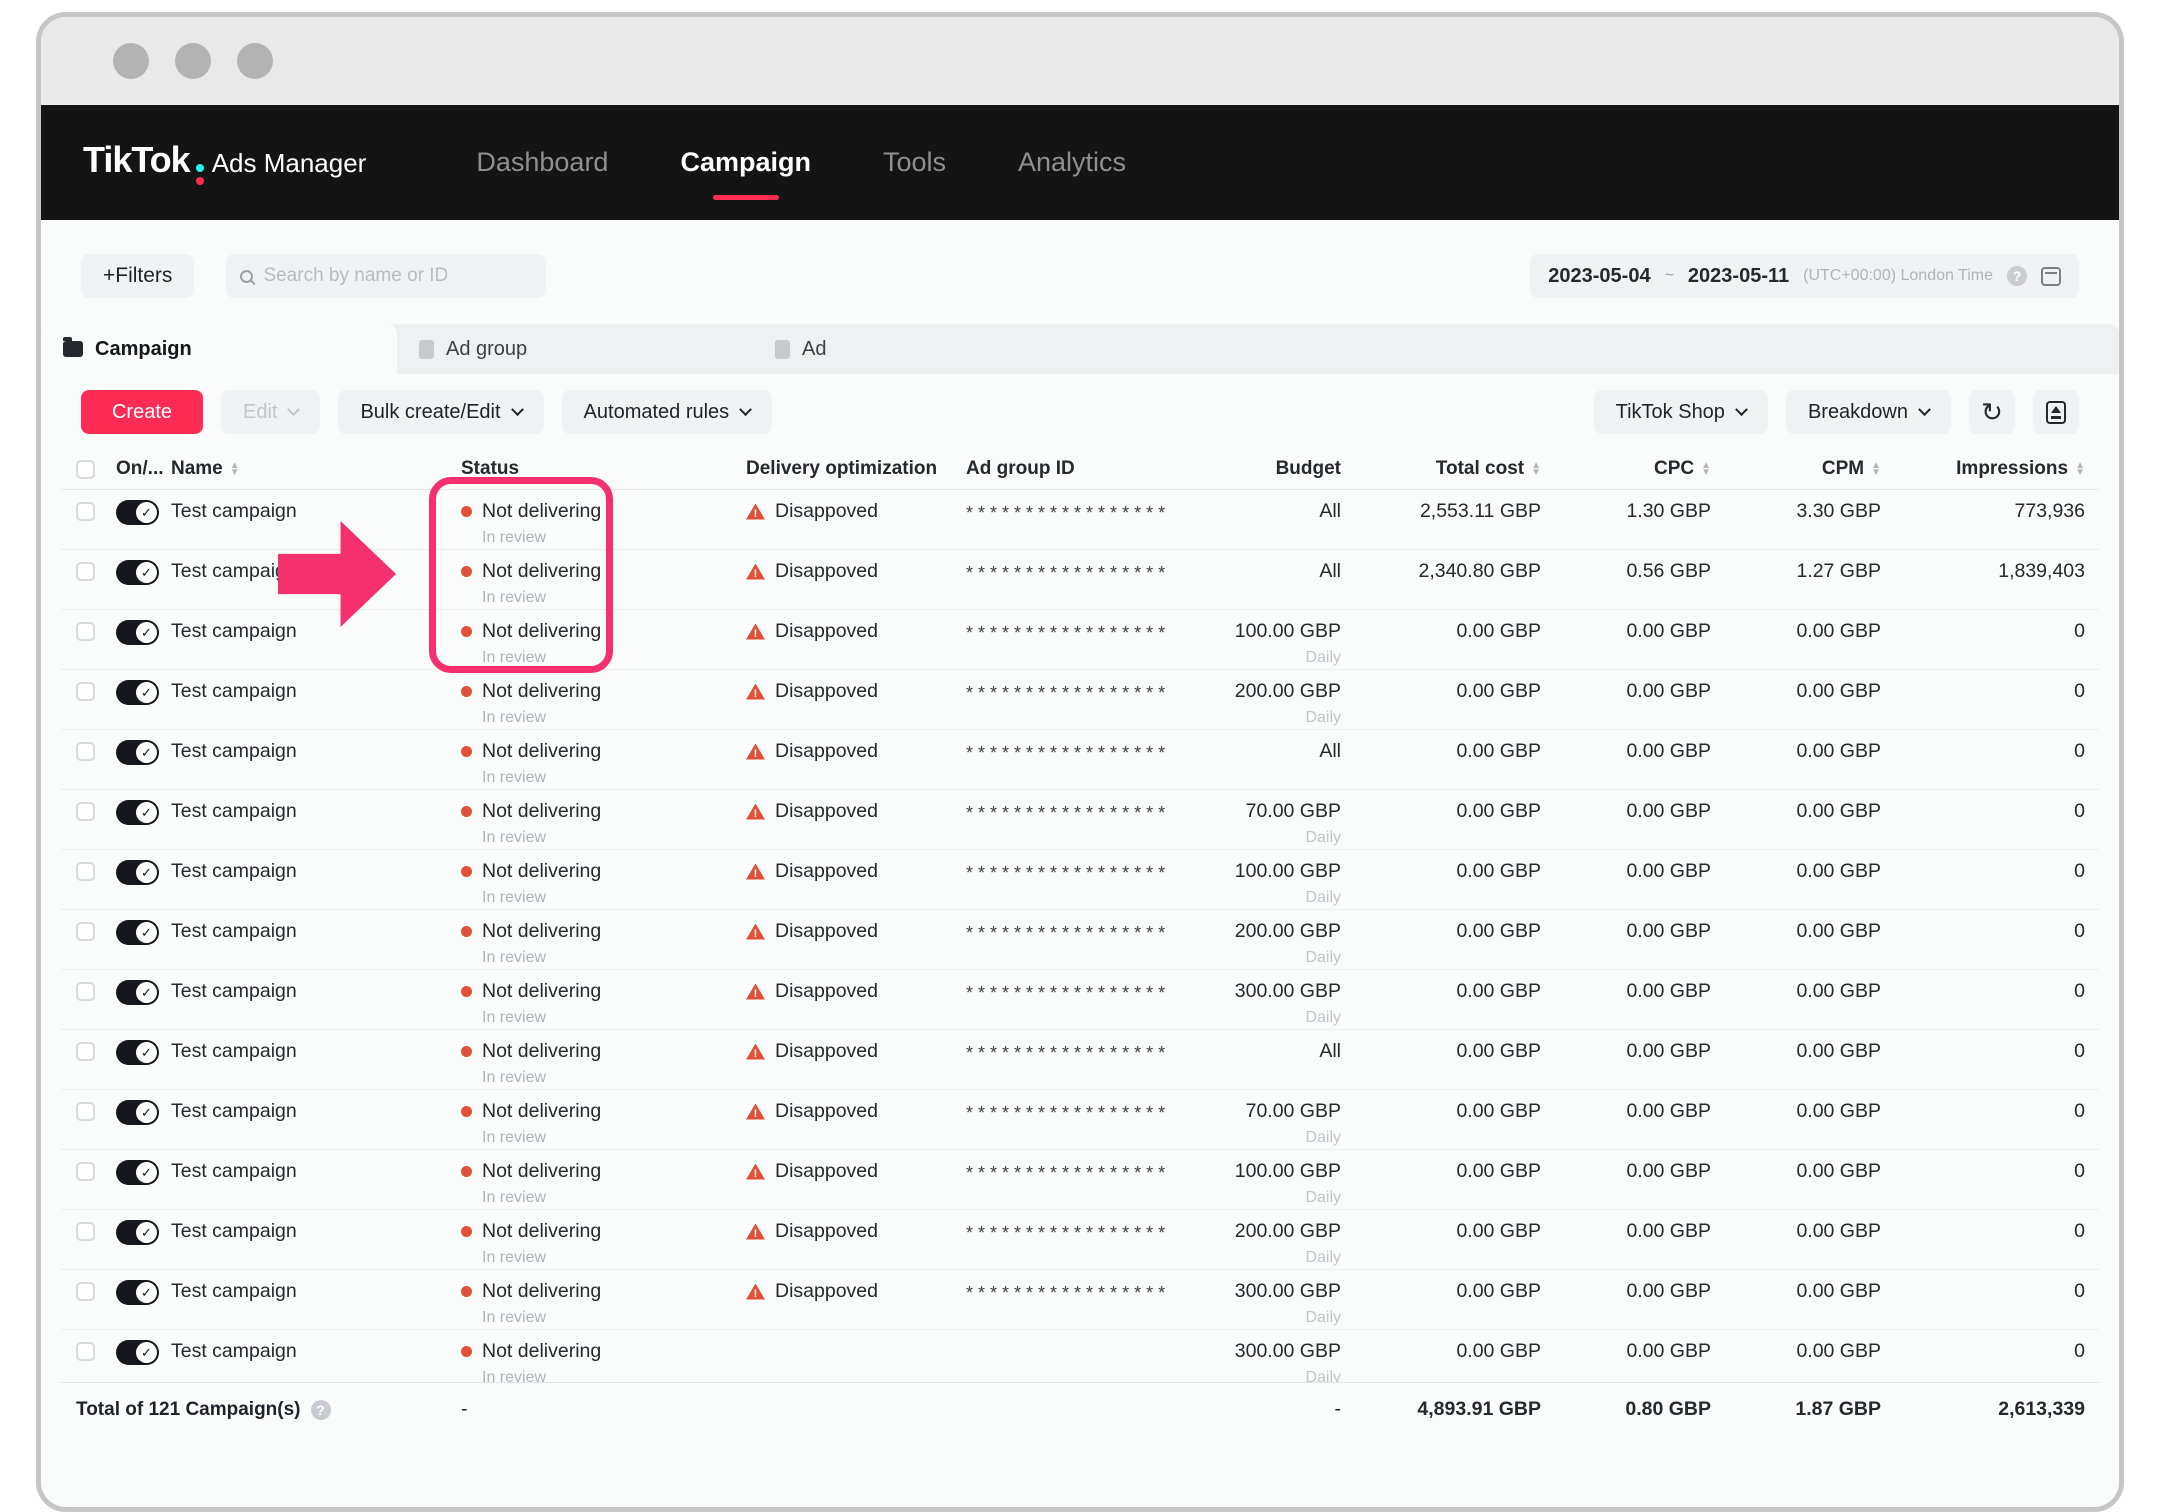 The image size is (2160, 1512). What do you see at coordinates (1868, 412) in the screenshot?
I see `breakdown-button: Breakdown` at bounding box center [1868, 412].